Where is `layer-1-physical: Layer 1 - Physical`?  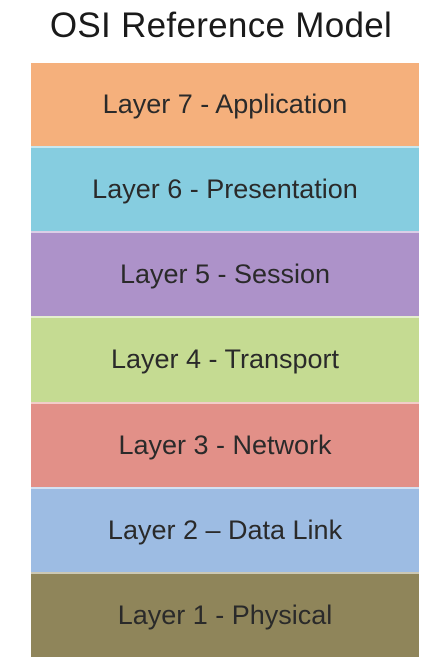
layer-1-physical: Layer 1 - Physical is located at coordinates (225, 614).